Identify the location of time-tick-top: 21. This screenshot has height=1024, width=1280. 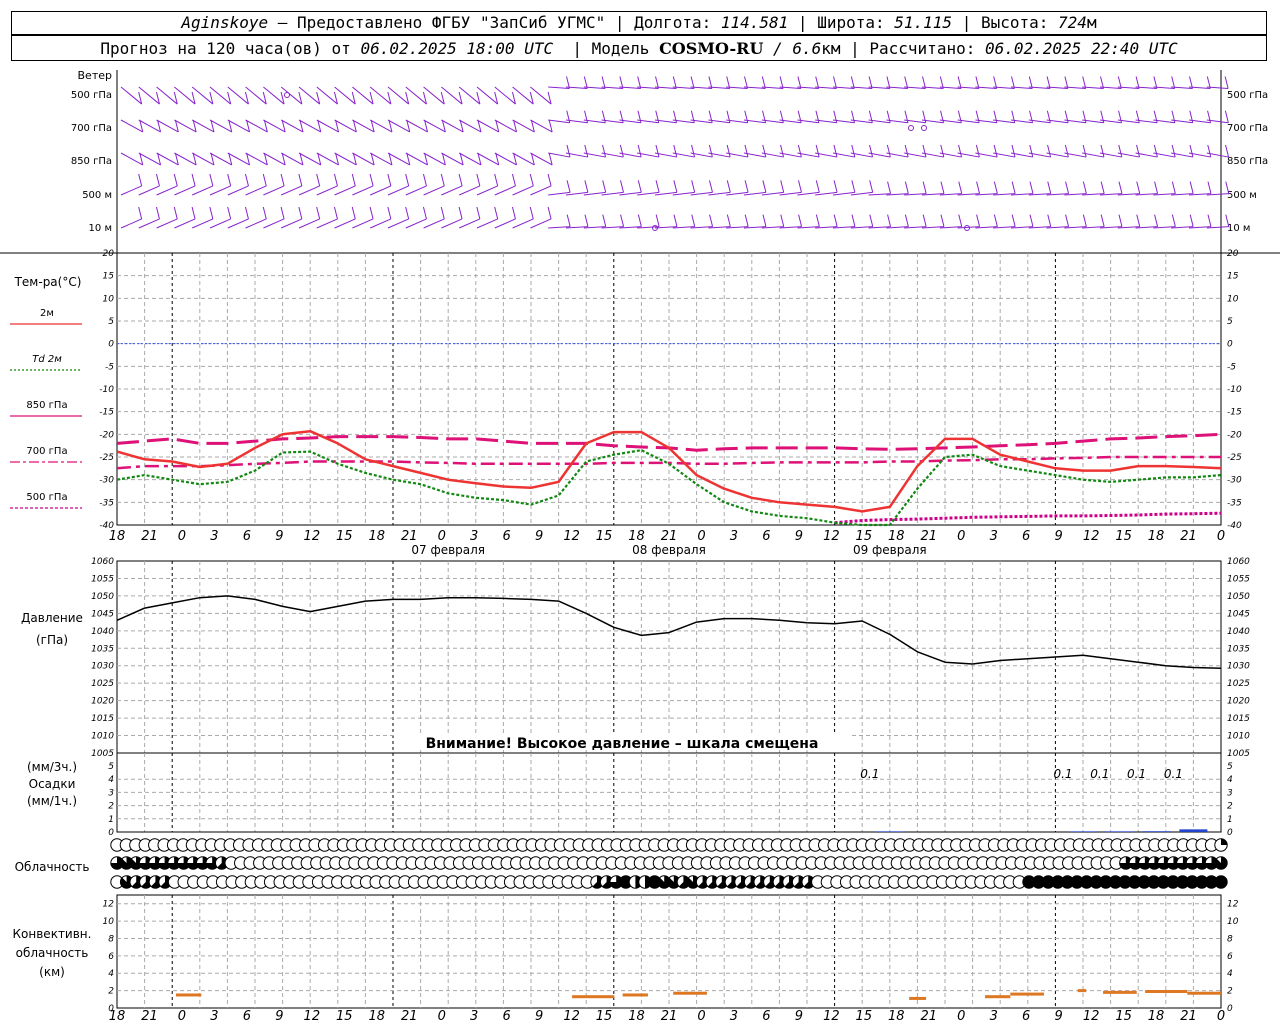
(149, 536).